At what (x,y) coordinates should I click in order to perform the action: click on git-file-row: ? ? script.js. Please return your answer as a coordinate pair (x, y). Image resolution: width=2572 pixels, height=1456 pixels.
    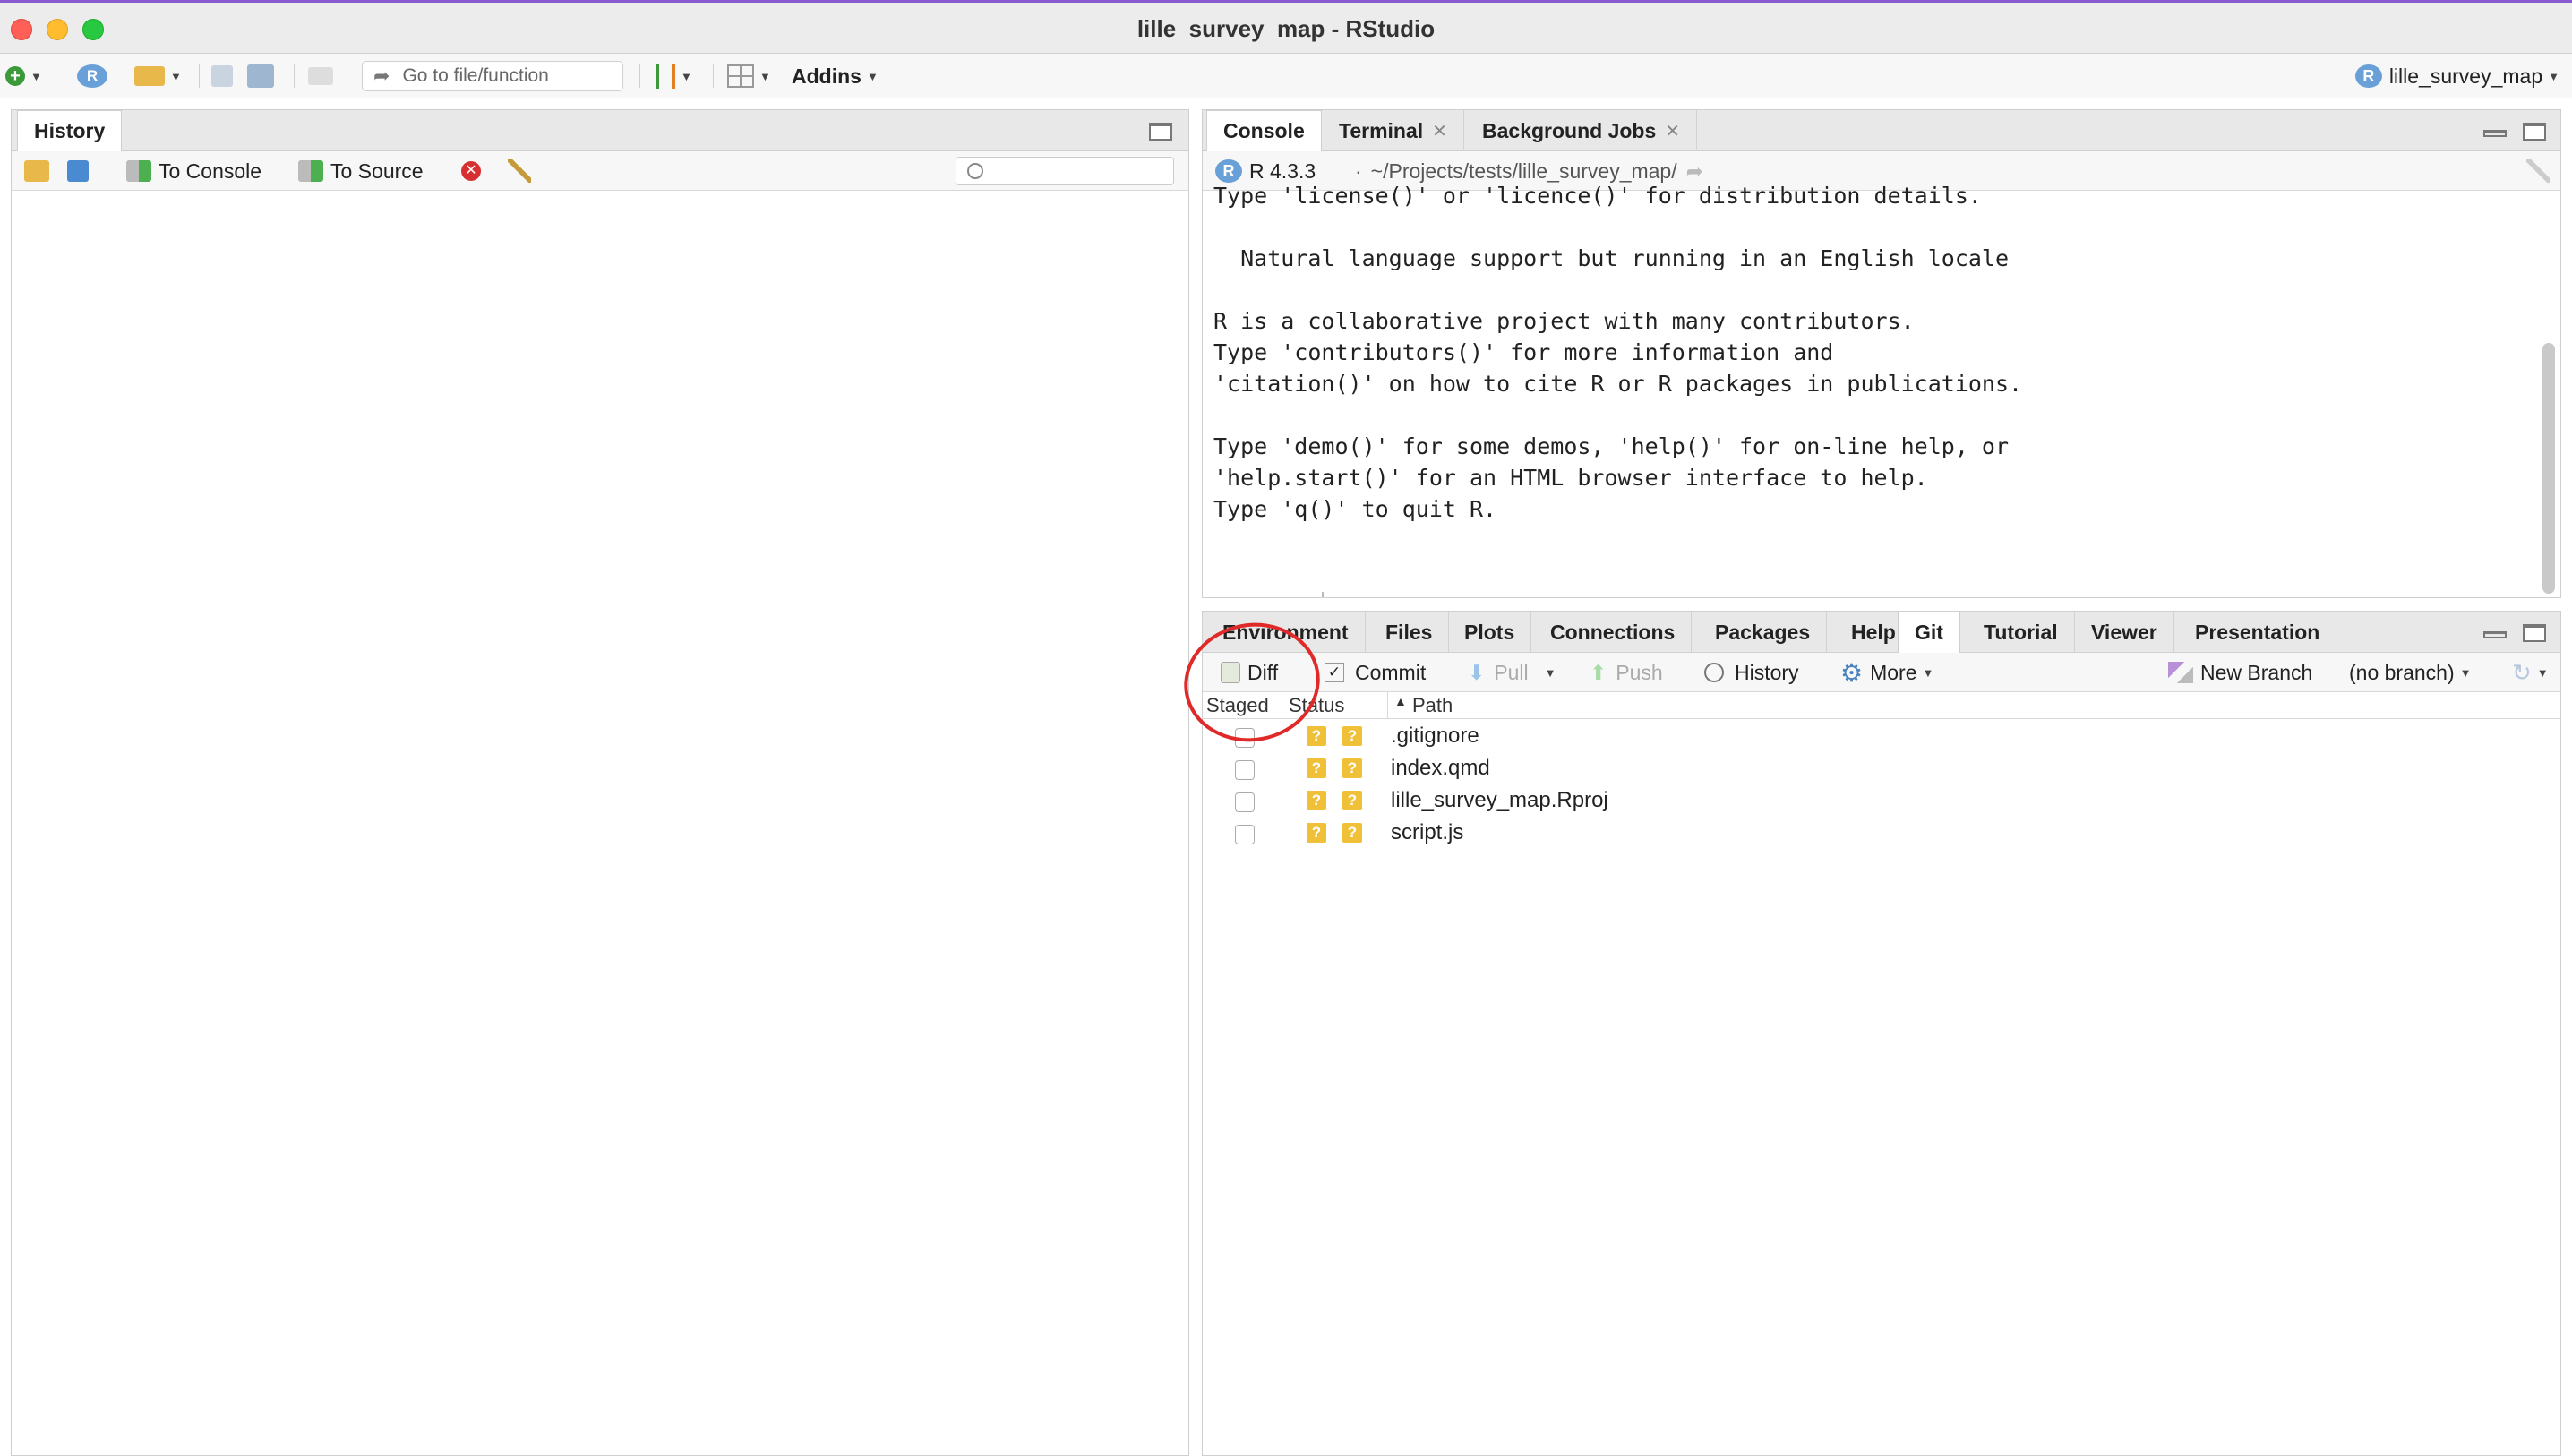
    Looking at the image, I should click on (1882, 834).